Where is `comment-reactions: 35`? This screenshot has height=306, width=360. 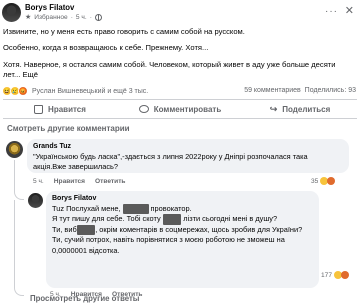 comment-reactions: 35 is located at coordinates (323, 181).